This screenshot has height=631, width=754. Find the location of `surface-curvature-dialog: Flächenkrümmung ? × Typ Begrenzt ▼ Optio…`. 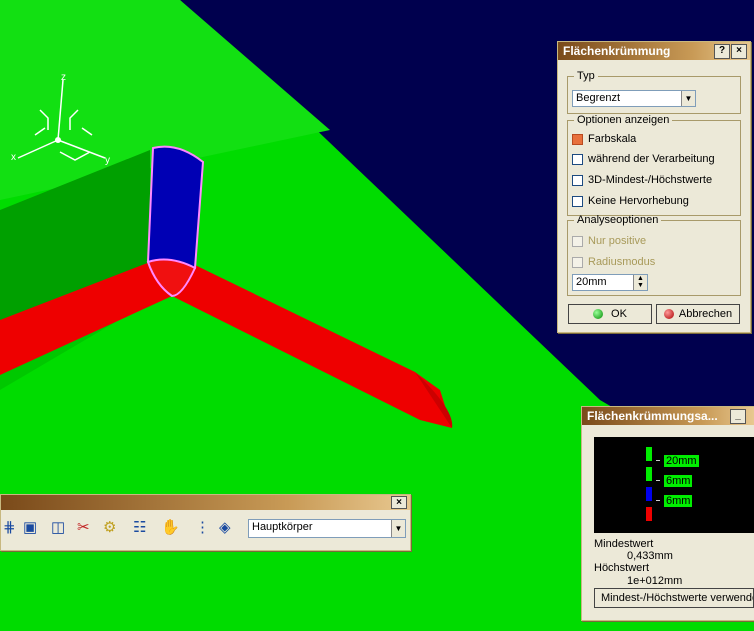

surface-curvature-dialog: Flächenkrümmung ? × Typ Begrenzt ▼ Optio… is located at coordinates (654, 187).